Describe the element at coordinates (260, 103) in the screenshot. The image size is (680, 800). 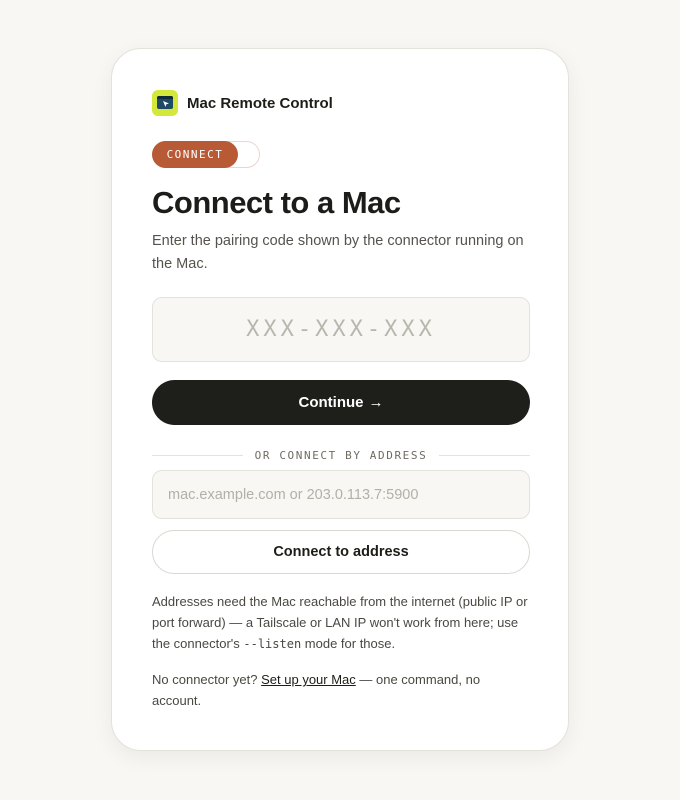
I see `app-name: Mac Remote Control` at that location.